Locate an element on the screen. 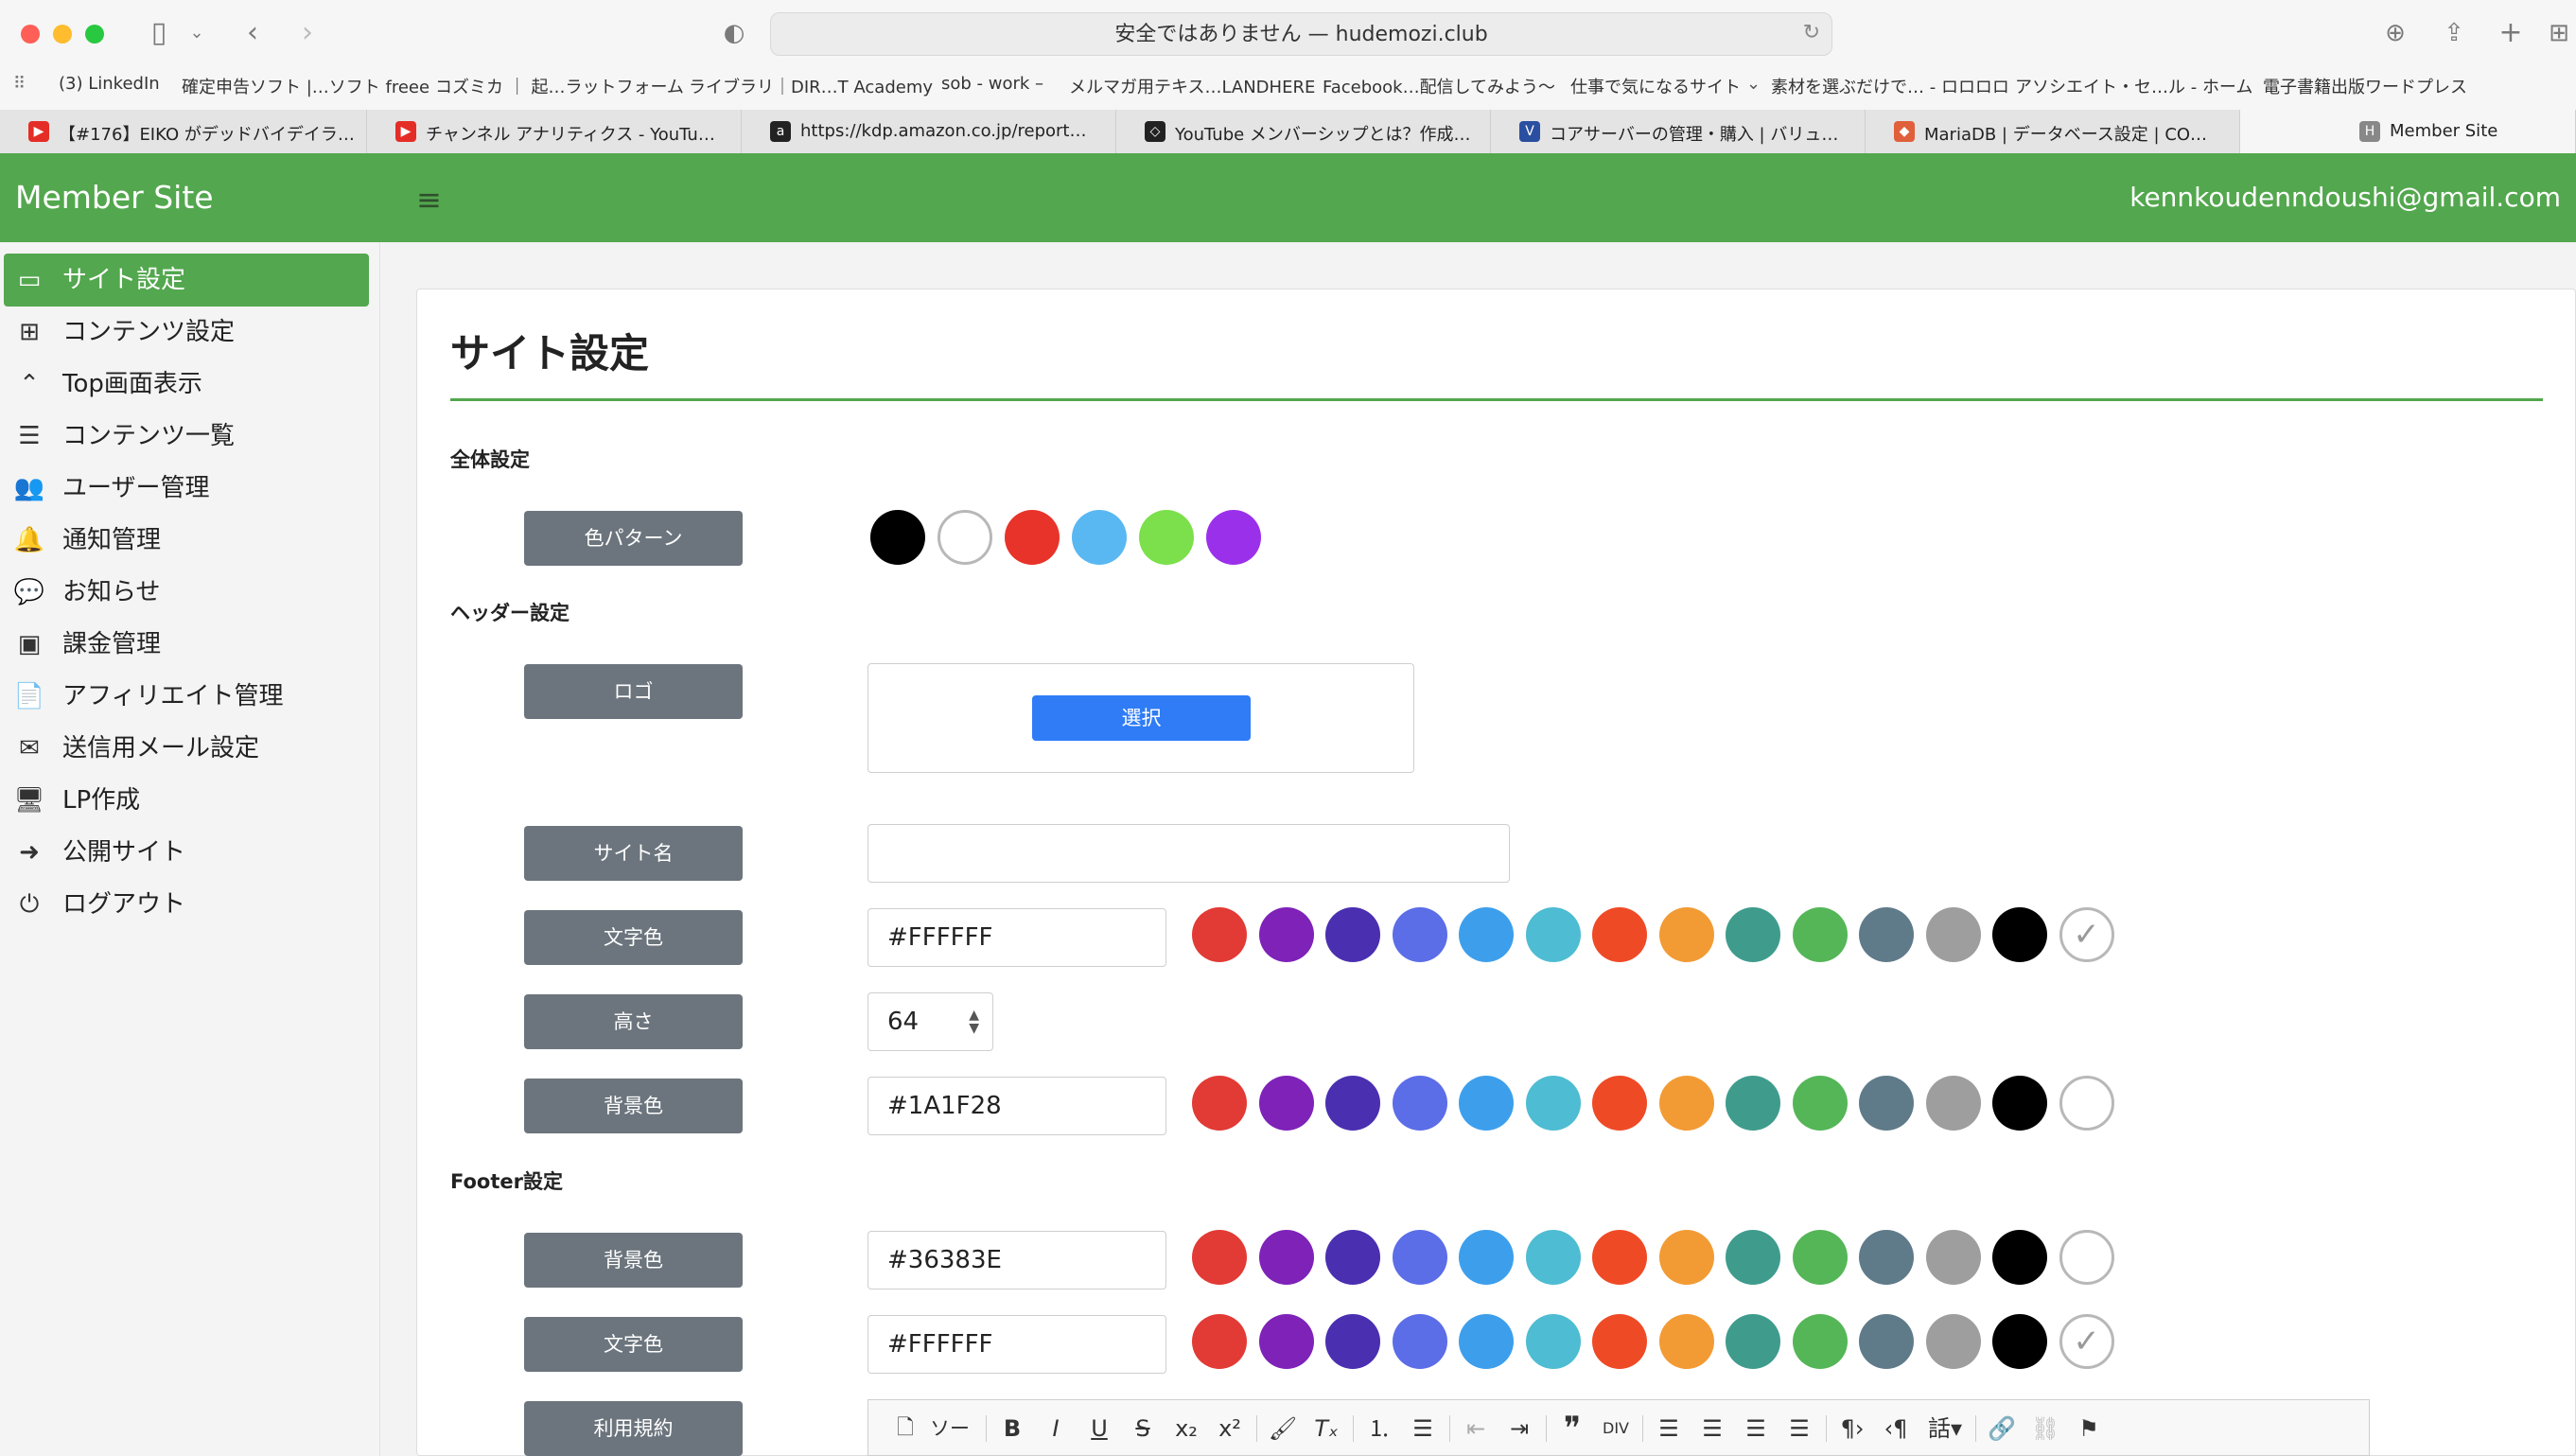 The width and height of the screenshot is (2576, 1456). sidebar-item-content-settings: ⊞ コンテンツ設定 is located at coordinates (187, 332).